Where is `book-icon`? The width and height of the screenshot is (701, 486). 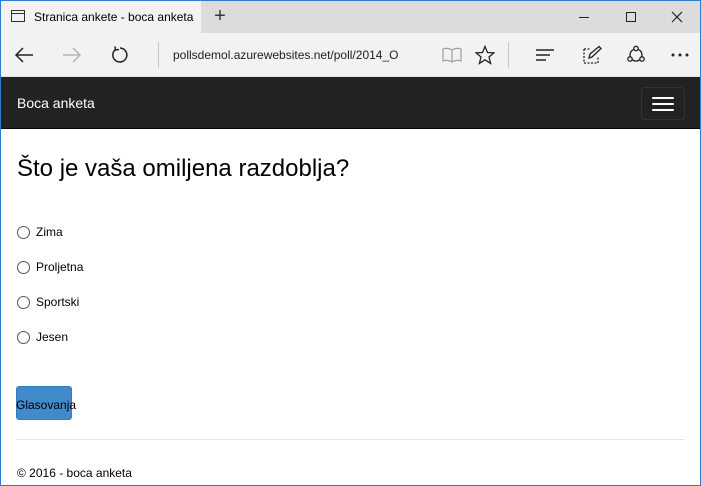
book-icon is located at coordinates (452, 55).